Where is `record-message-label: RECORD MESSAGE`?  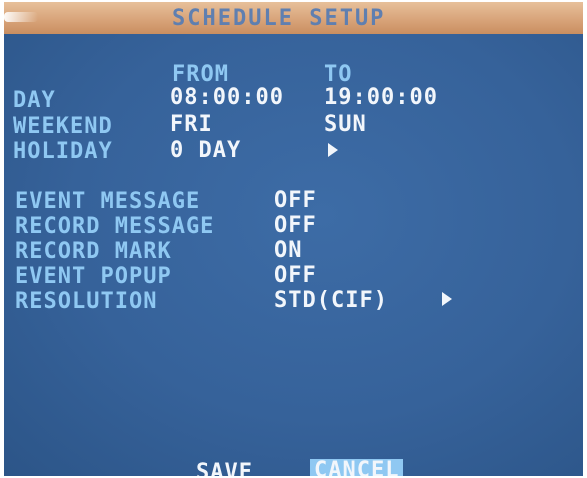
record-message-label: RECORD MESSAGE is located at coordinates (115, 226).